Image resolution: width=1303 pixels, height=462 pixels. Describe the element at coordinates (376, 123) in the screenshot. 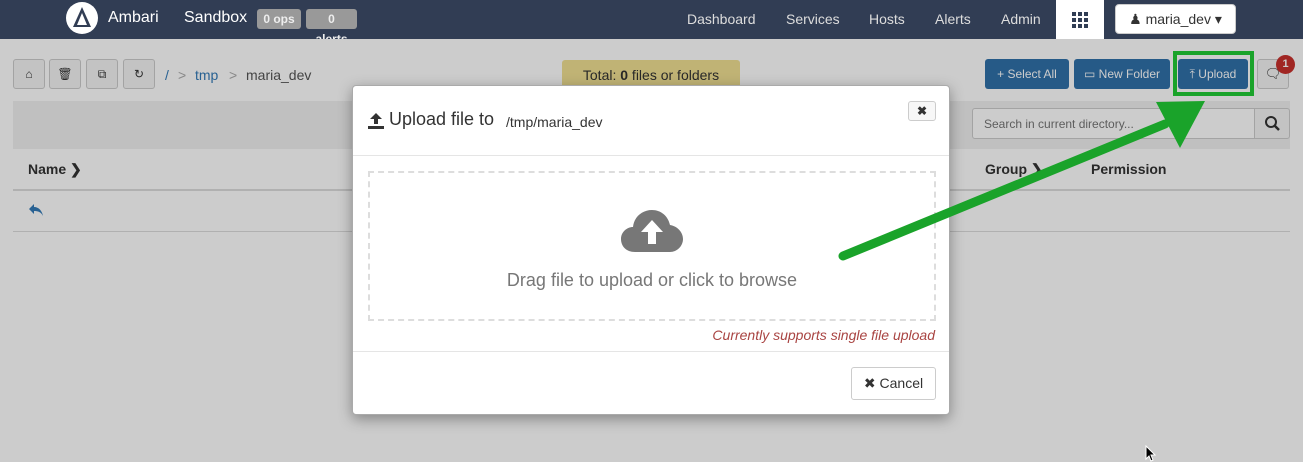

I see `upload-icon` at that location.